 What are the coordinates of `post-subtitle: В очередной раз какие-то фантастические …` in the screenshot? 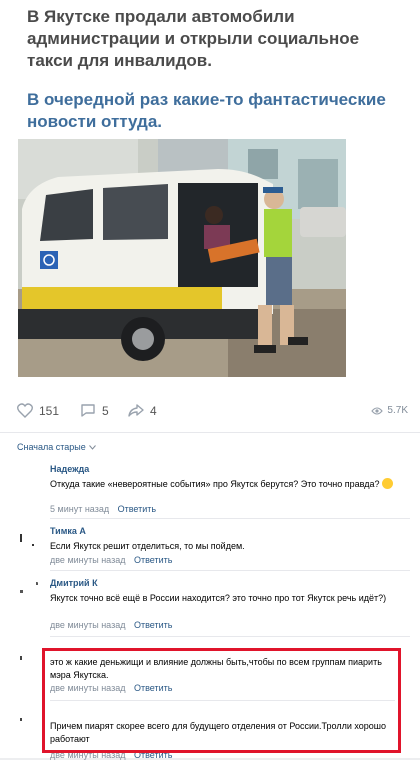 It's located at (206, 110).